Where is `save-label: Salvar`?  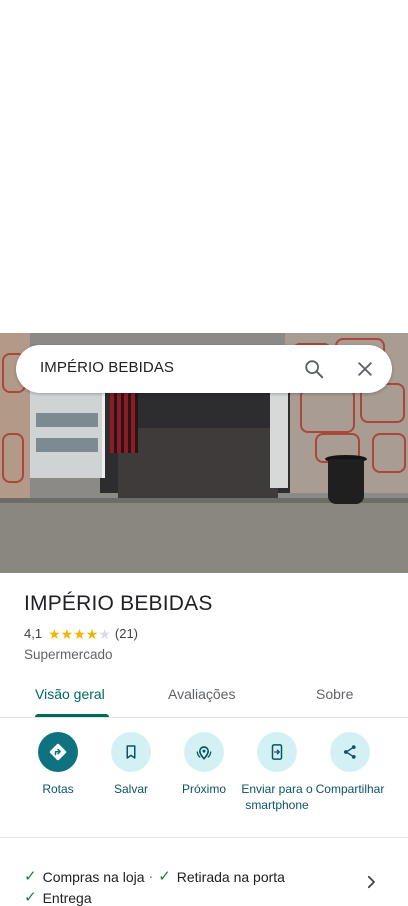 save-label: Salvar is located at coordinates (130, 789).